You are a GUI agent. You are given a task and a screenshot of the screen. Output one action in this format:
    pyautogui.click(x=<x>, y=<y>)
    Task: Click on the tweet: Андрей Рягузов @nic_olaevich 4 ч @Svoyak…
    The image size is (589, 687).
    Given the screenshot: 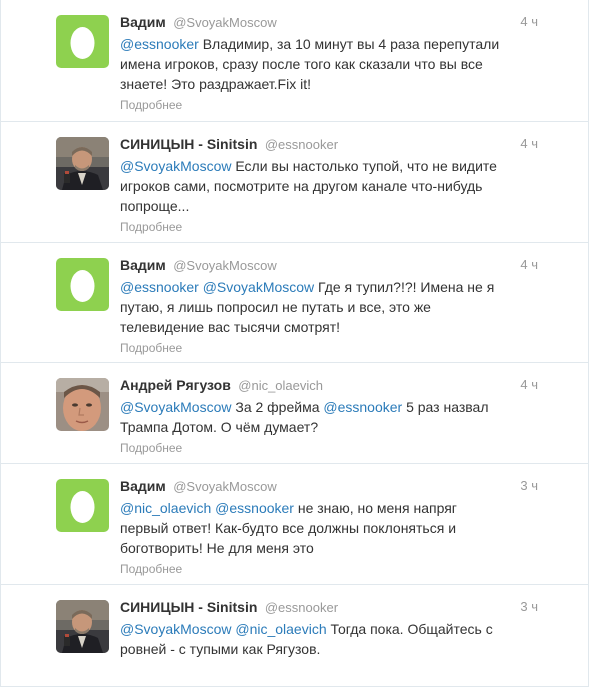 What is the action you would take?
    pyautogui.click(x=294, y=413)
    